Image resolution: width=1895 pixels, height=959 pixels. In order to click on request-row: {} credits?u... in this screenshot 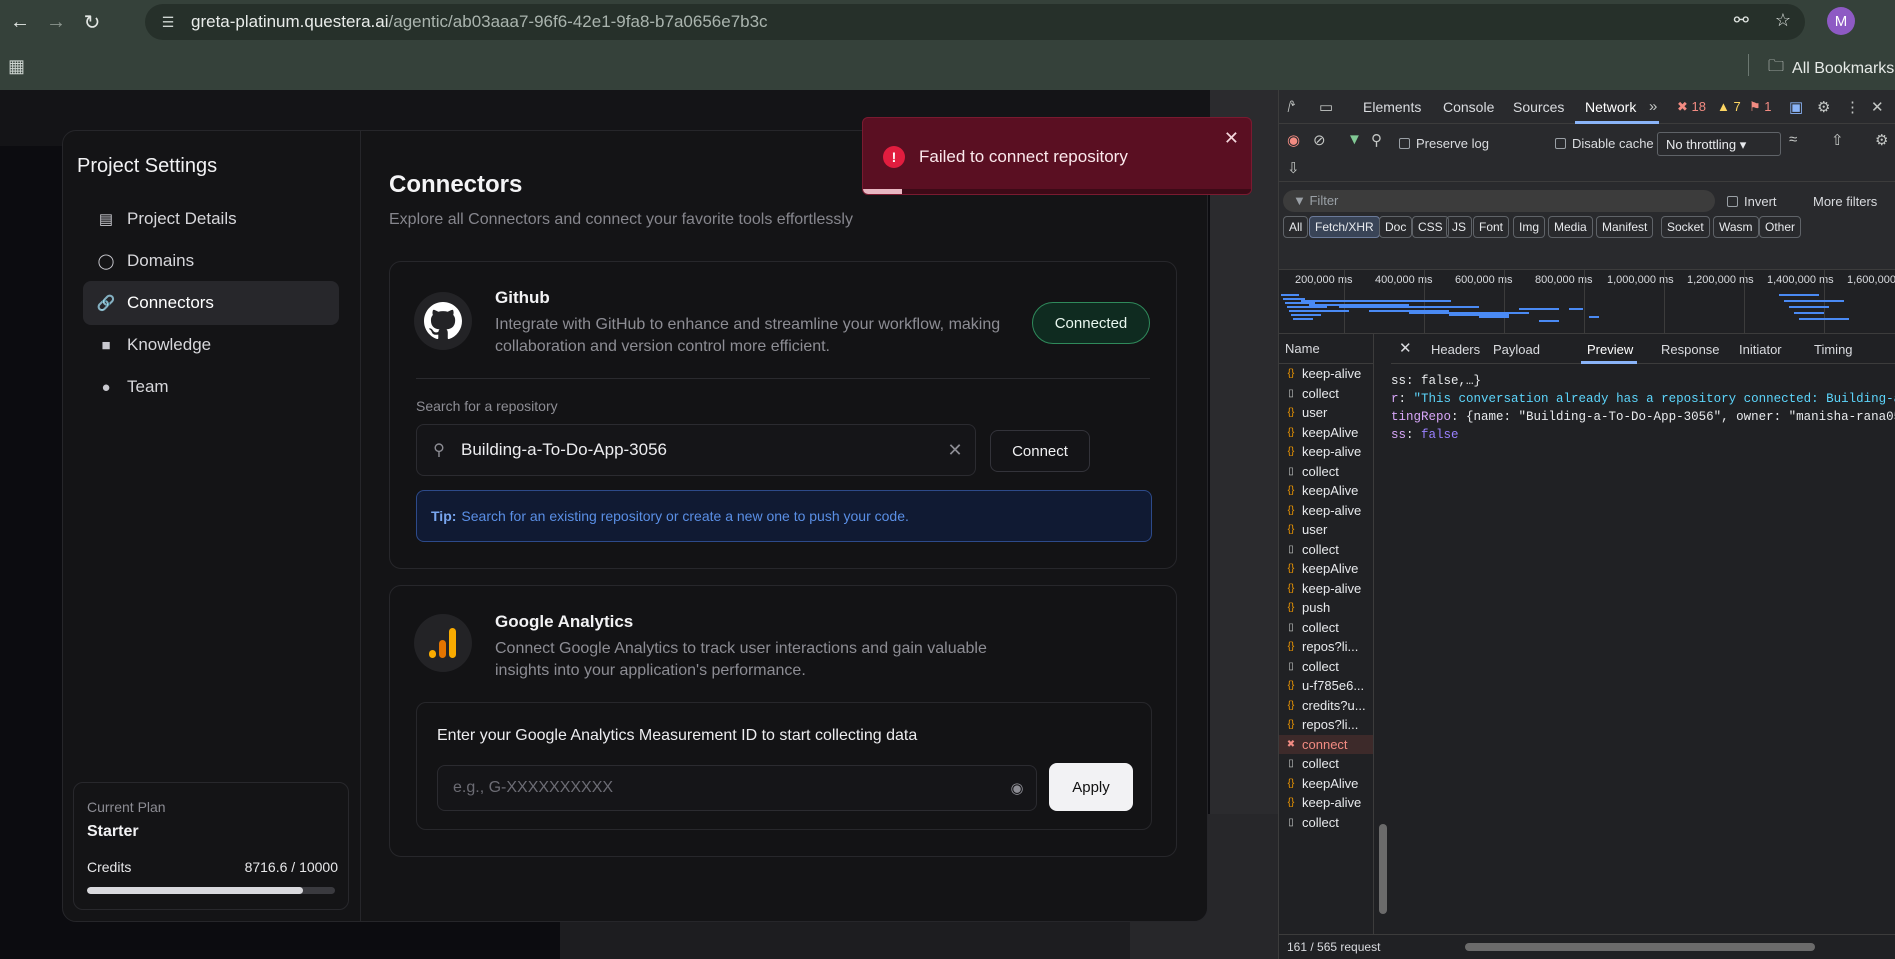, I will do `click(1326, 706)`.